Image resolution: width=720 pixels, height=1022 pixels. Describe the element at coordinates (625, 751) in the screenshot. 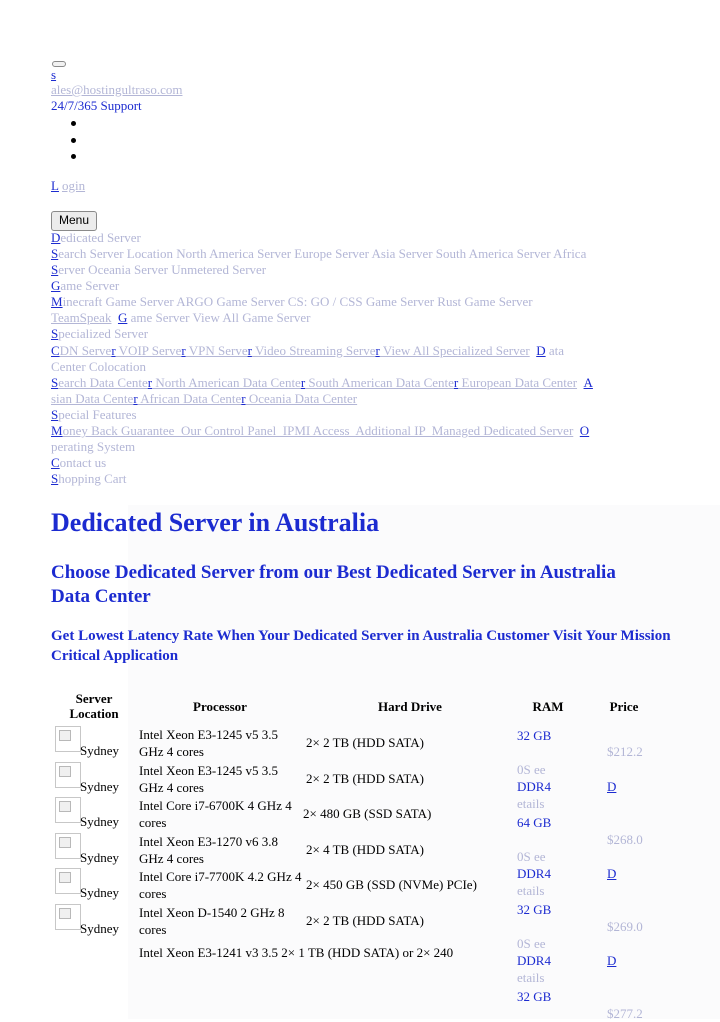

I see `price-value: $212.2` at that location.